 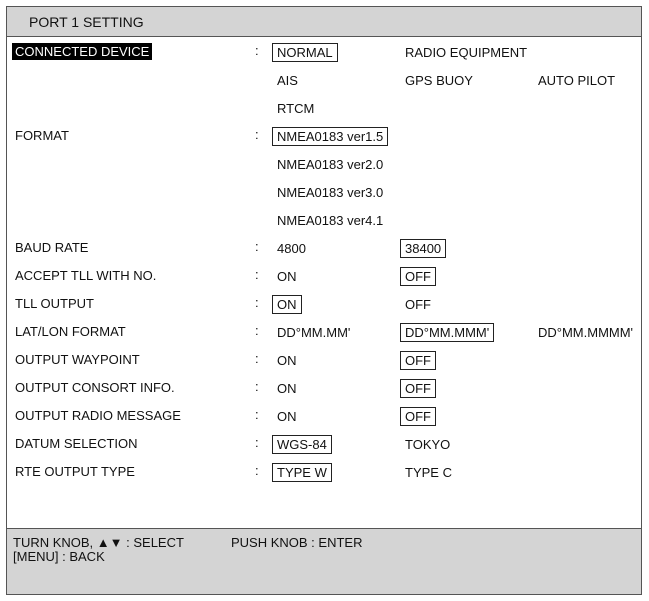 What do you see at coordinates (324, 82) in the screenshot?
I see `setting-row-connected-device-cont: AIS GPS BUOY AUTO PILOT` at bounding box center [324, 82].